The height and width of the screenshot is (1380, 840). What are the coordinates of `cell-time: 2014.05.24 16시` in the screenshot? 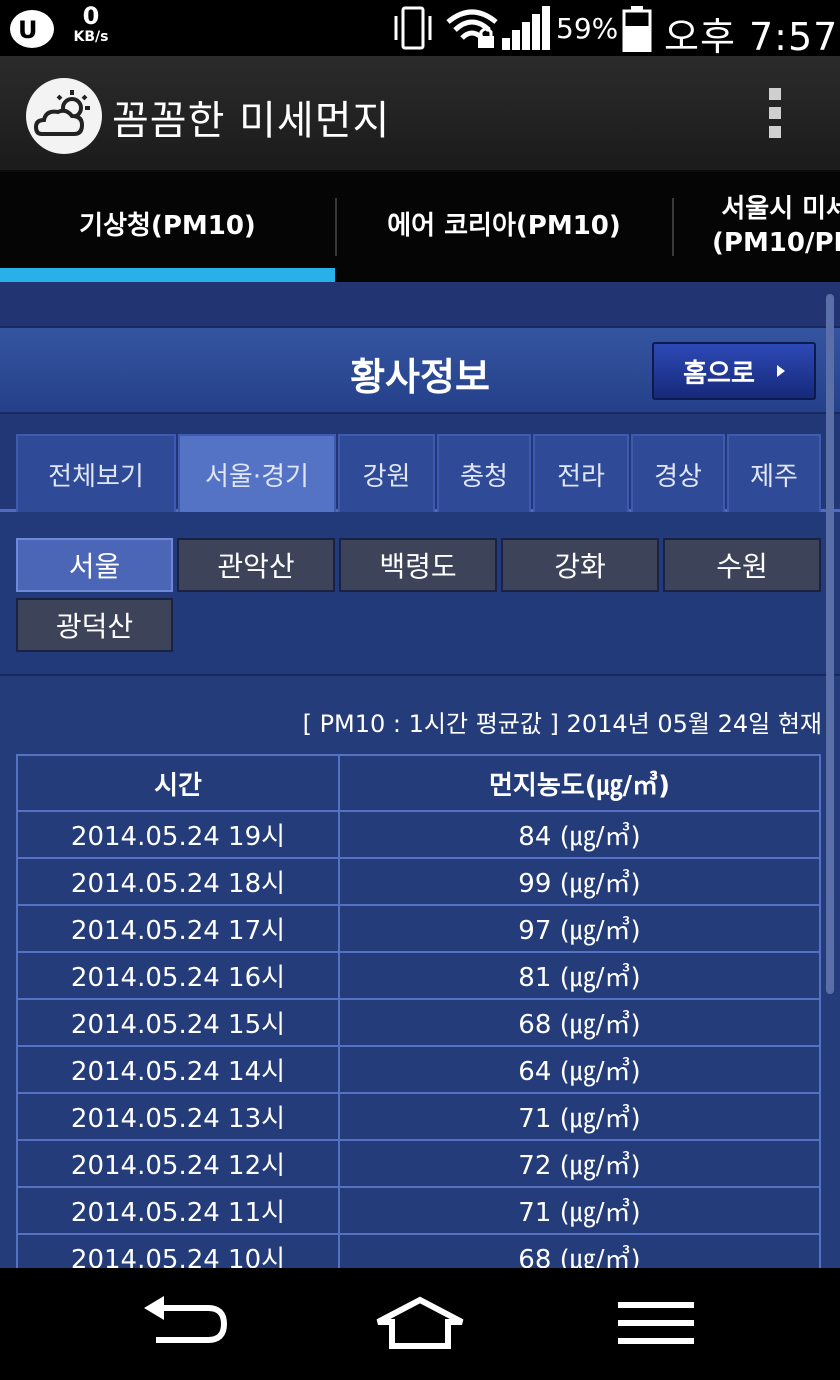 It's located at (178, 975).